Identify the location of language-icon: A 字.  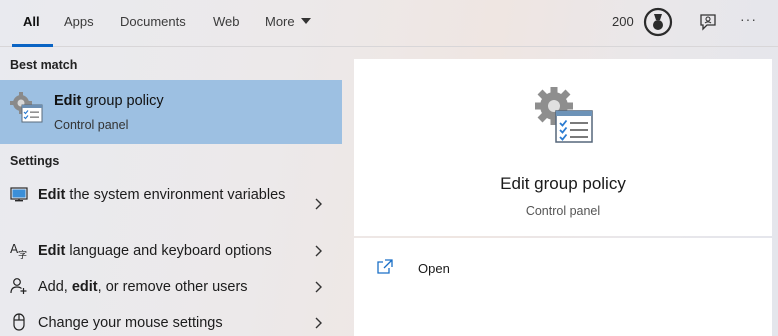
(18, 250).